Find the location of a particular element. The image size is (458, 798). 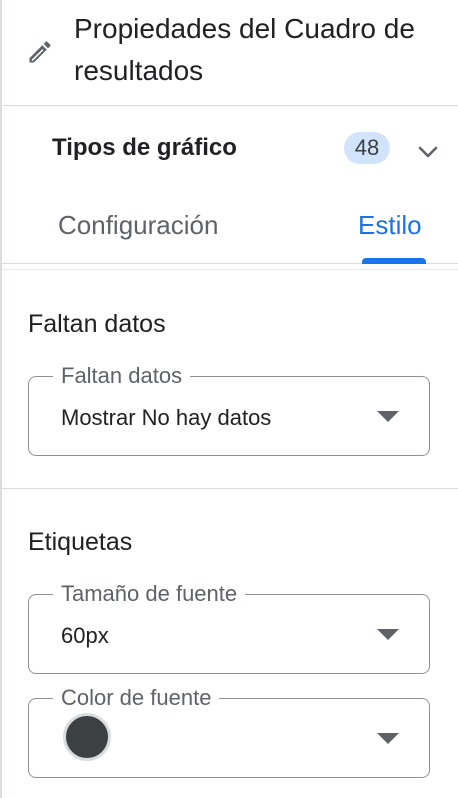

active-tab-indicator is located at coordinates (394, 261).